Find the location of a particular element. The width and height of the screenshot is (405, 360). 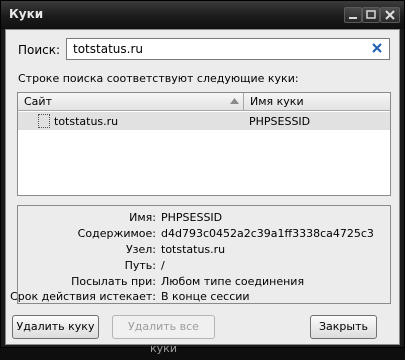

clear-search-icon is located at coordinates (377, 48).